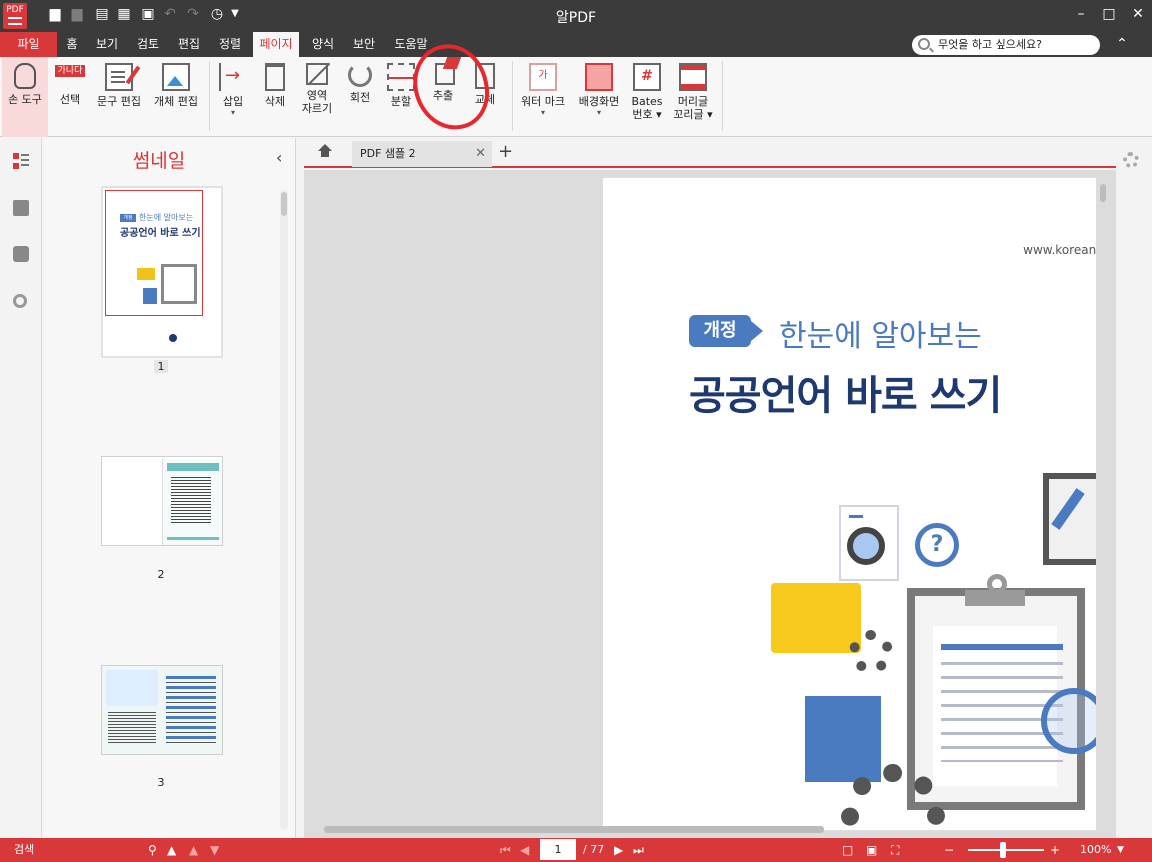 The image size is (1152, 862). What do you see at coordinates (1096, 849) in the screenshot?
I see `zoom-level: 100%` at bounding box center [1096, 849].